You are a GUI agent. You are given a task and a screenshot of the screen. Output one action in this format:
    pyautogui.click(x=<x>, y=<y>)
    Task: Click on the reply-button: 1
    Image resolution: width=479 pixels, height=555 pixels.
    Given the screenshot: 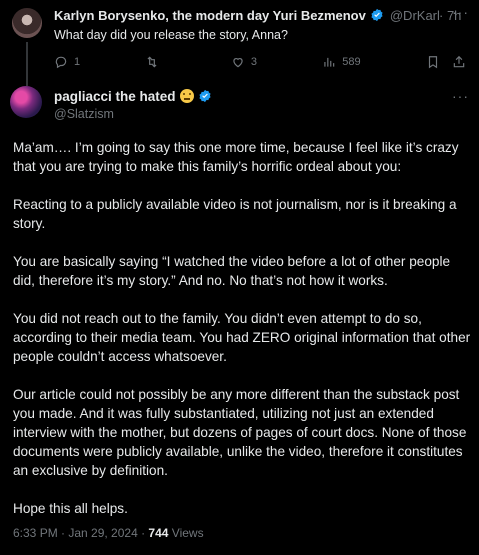 What is the action you would take?
    pyautogui.click(x=67, y=62)
    